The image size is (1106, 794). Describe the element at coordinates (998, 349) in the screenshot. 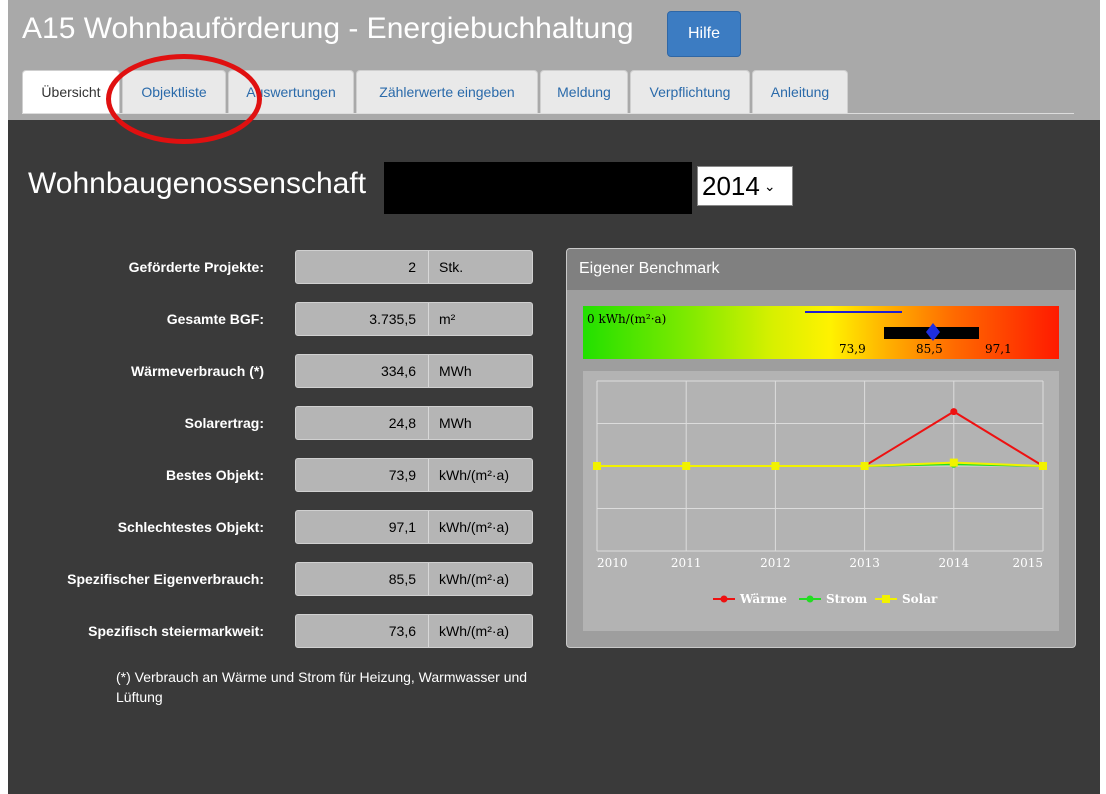

I see `benchmark-worst-label: 97,1` at that location.